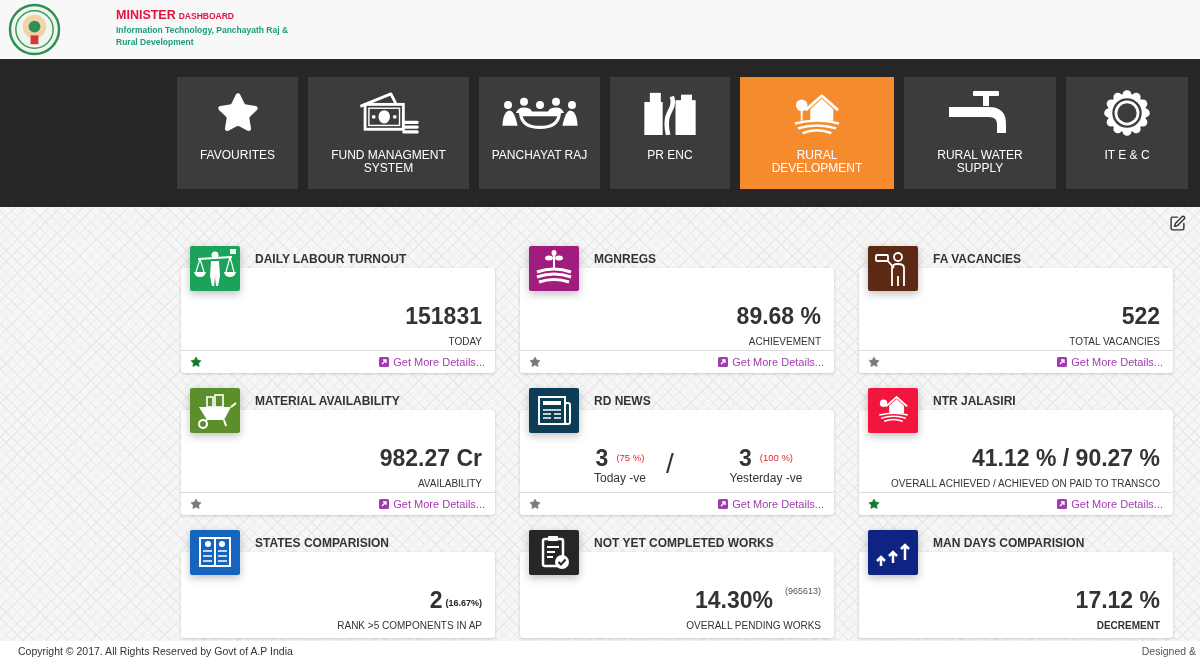  Describe the element at coordinates (34, 29) in the screenshot. I see `emblem-logo` at that location.